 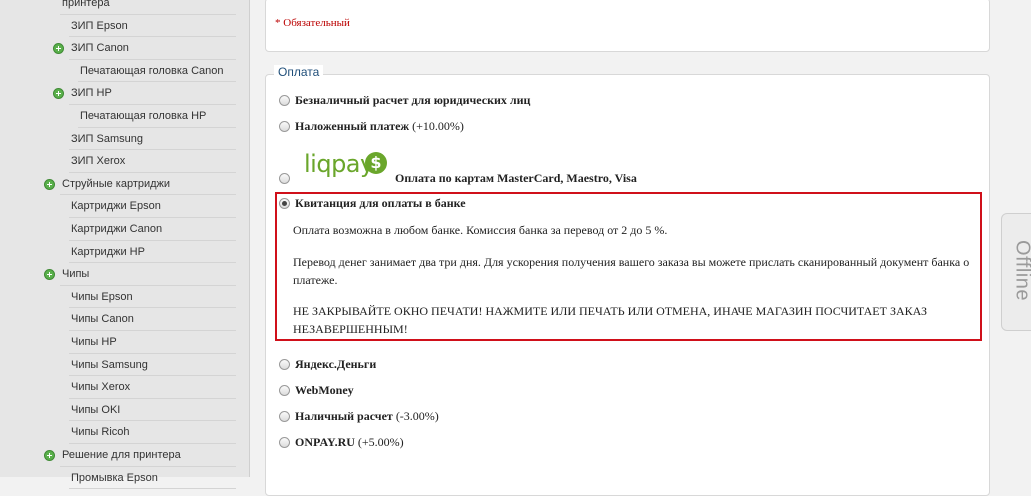 What do you see at coordinates (417, 416) in the screenshot?
I see `option-fee: (-3.00%)` at bounding box center [417, 416].